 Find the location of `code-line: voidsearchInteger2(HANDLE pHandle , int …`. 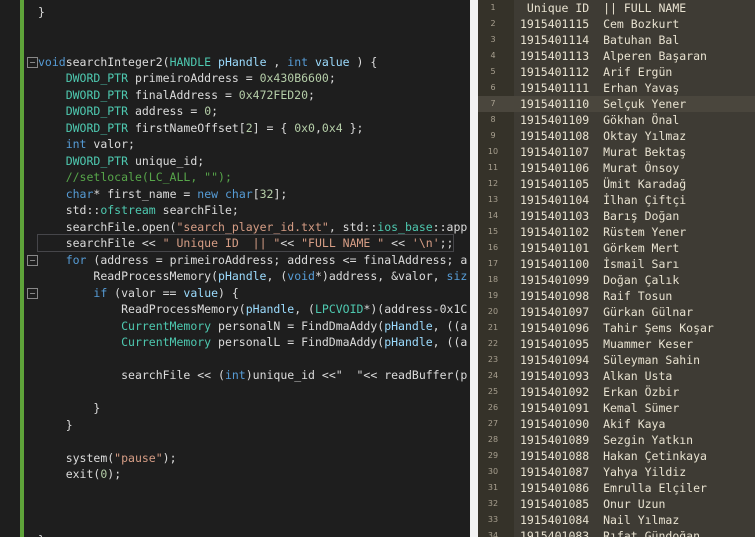

code-line: voidsearchInteger2(HANDLE pHandle , int … is located at coordinates (207, 62).